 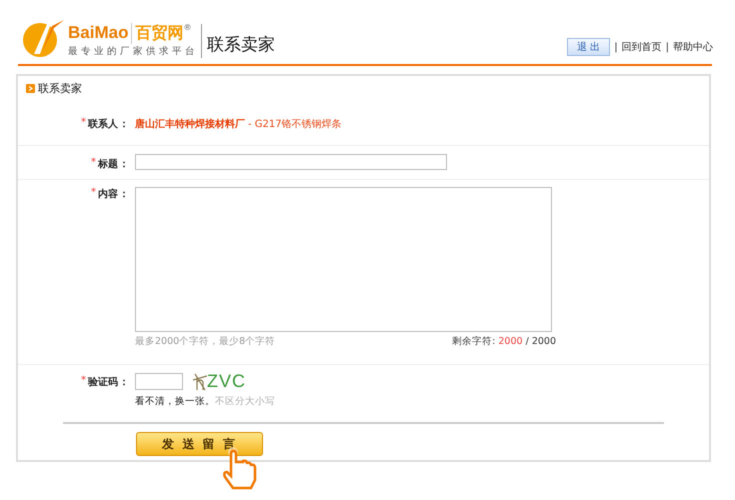 I want to click on count-slash: /, so click(x=527, y=341).